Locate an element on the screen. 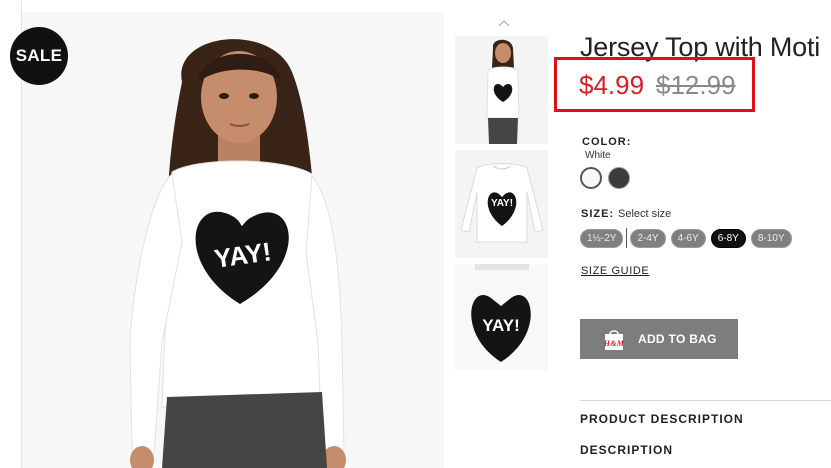  size-divider is located at coordinates (627, 238).